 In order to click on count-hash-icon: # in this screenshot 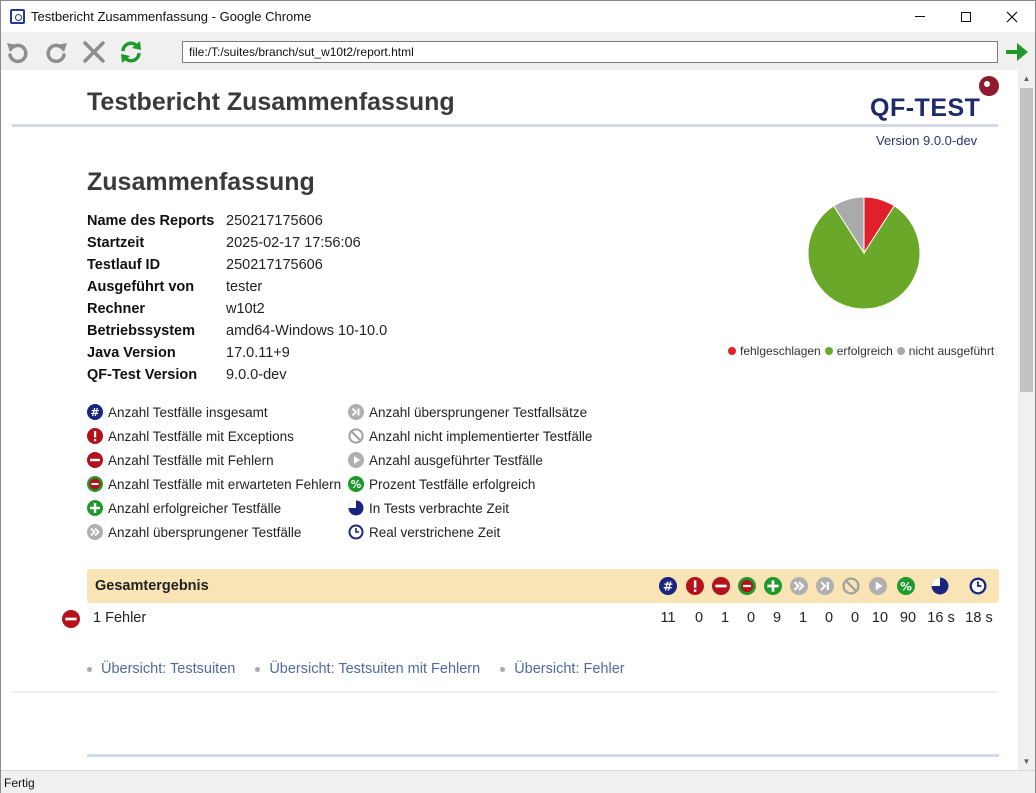, I will do `click(668, 586)`.